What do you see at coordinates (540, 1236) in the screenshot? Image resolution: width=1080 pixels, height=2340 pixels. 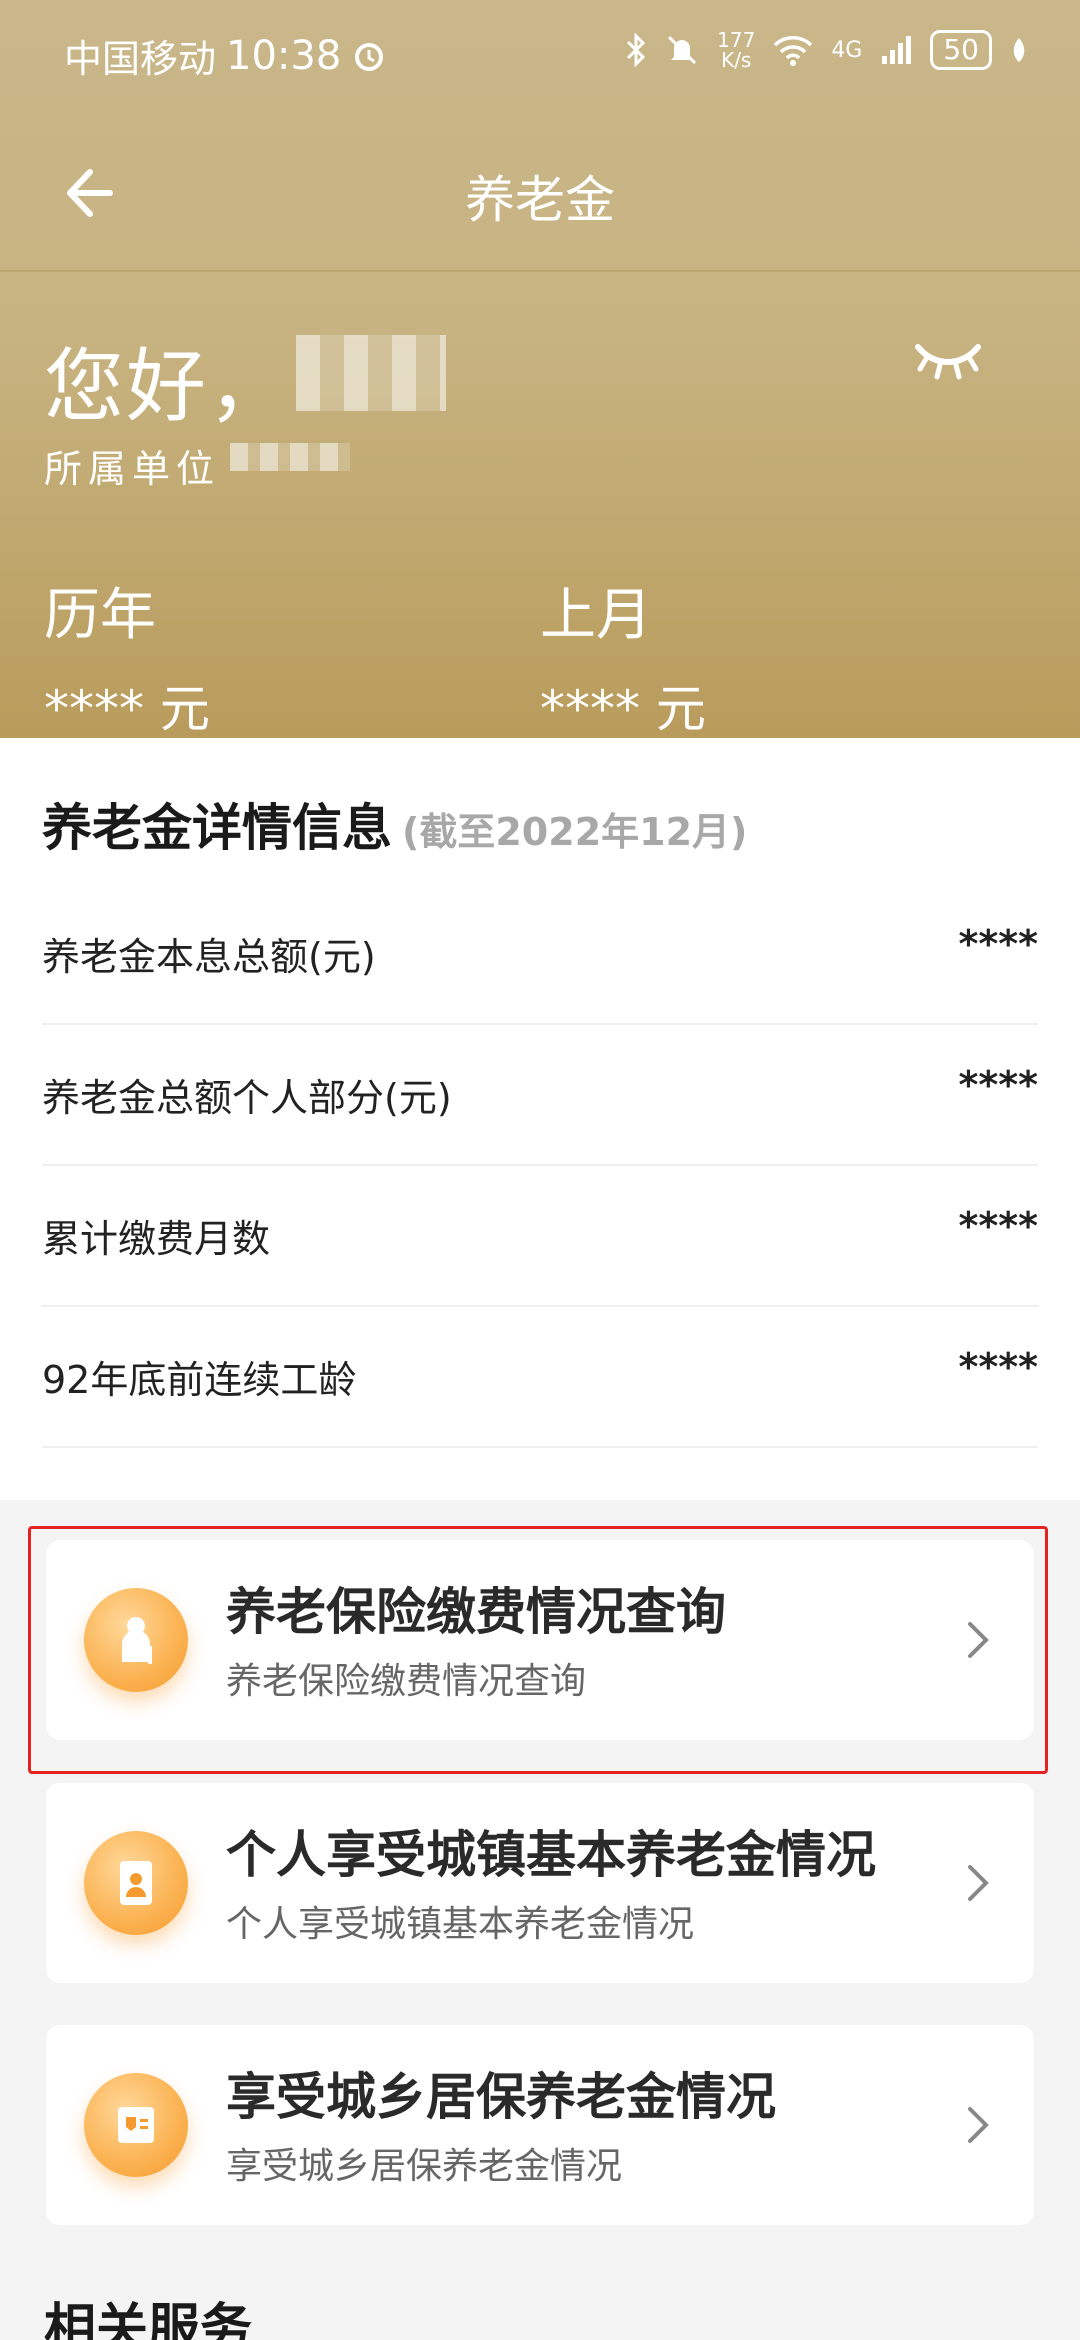 I see `detail-row-months: 累计缴费月数 ****` at bounding box center [540, 1236].